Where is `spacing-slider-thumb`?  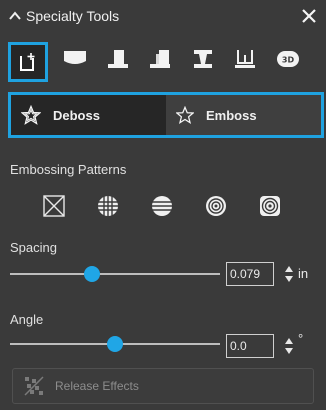
spacing-slider-thumb is located at coordinates (91, 274).